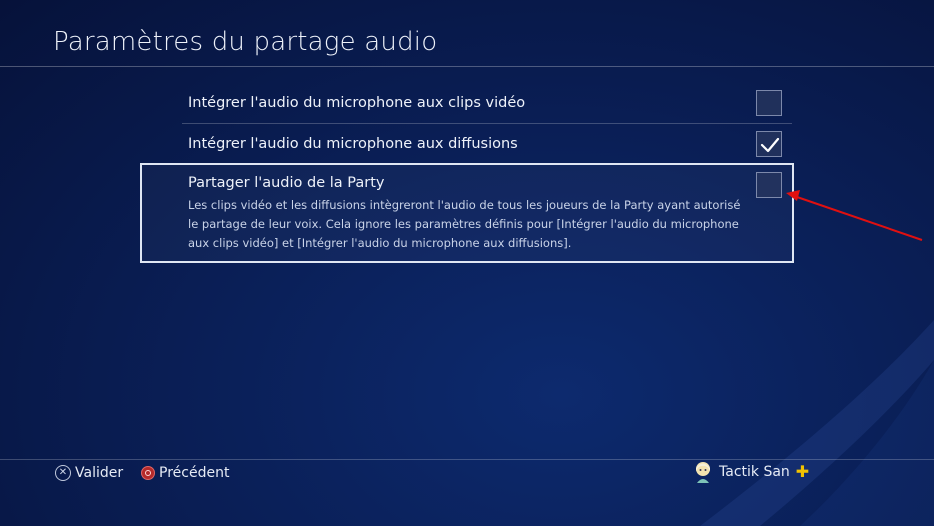 The width and height of the screenshot is (934, 526). Describe the element at coordinates (63, 473) in the screenshot. I see `cross-button-icon: ✕` at that location.